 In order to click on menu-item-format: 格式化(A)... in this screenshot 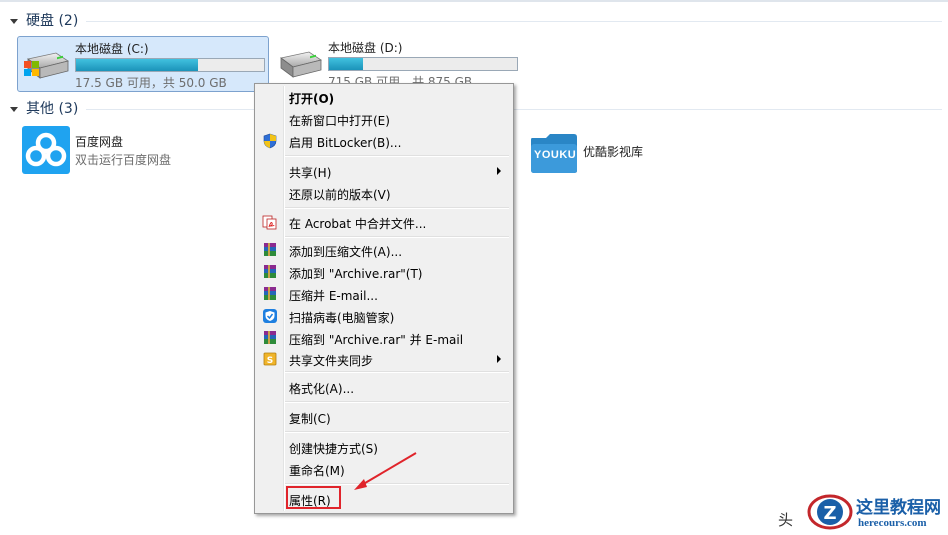, I will do `click(384, 387)`.